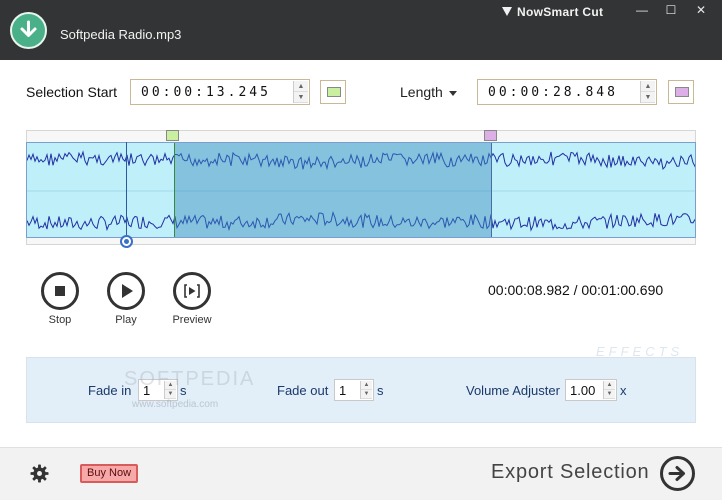 This screenshot has height=500, width=722. What do you see at coordinates (366, 390) in the screenshot?
I see `fade-out-spinner: ▲ ▼` at bounding box center [366, 390].